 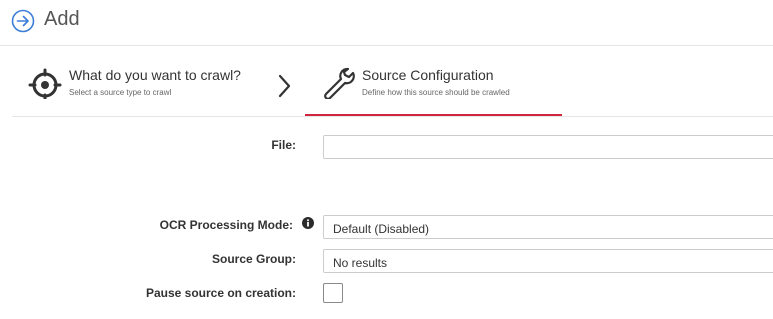 What do you see at coordinates (436, 92) in the screenshot?
I see `step-subtitle: Define how this source should be crawled` at bounding box center [436, 92].